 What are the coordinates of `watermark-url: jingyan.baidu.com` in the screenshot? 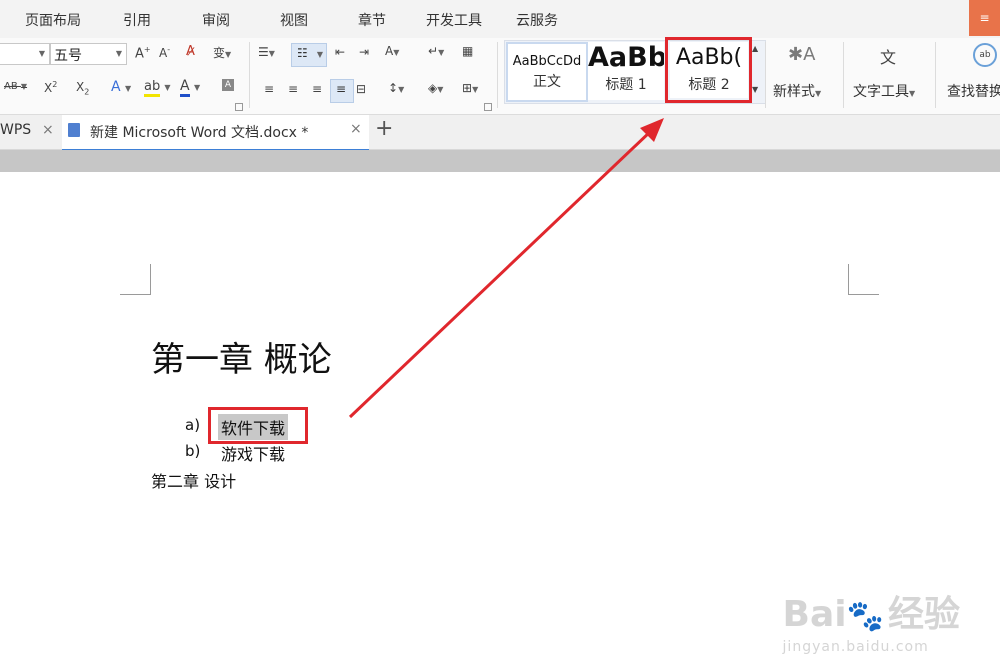 It's located at (855, 647).